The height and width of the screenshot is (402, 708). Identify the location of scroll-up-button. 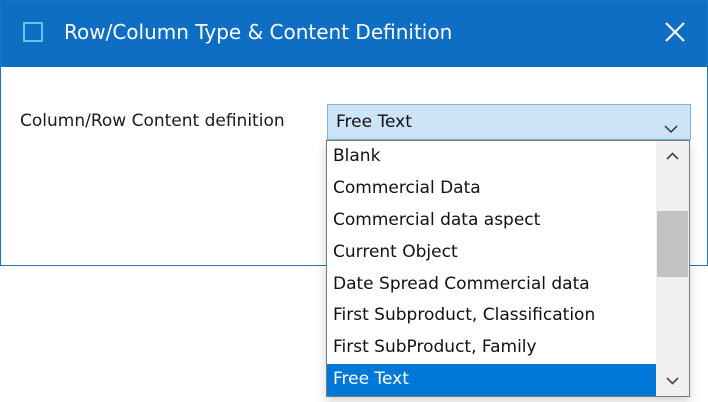
(672, 156).